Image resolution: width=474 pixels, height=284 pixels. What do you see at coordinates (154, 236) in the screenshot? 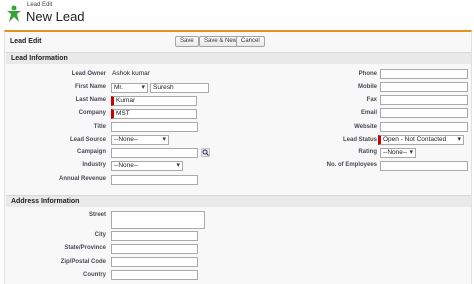
I see `city-input` at bounding box center [154, 236].